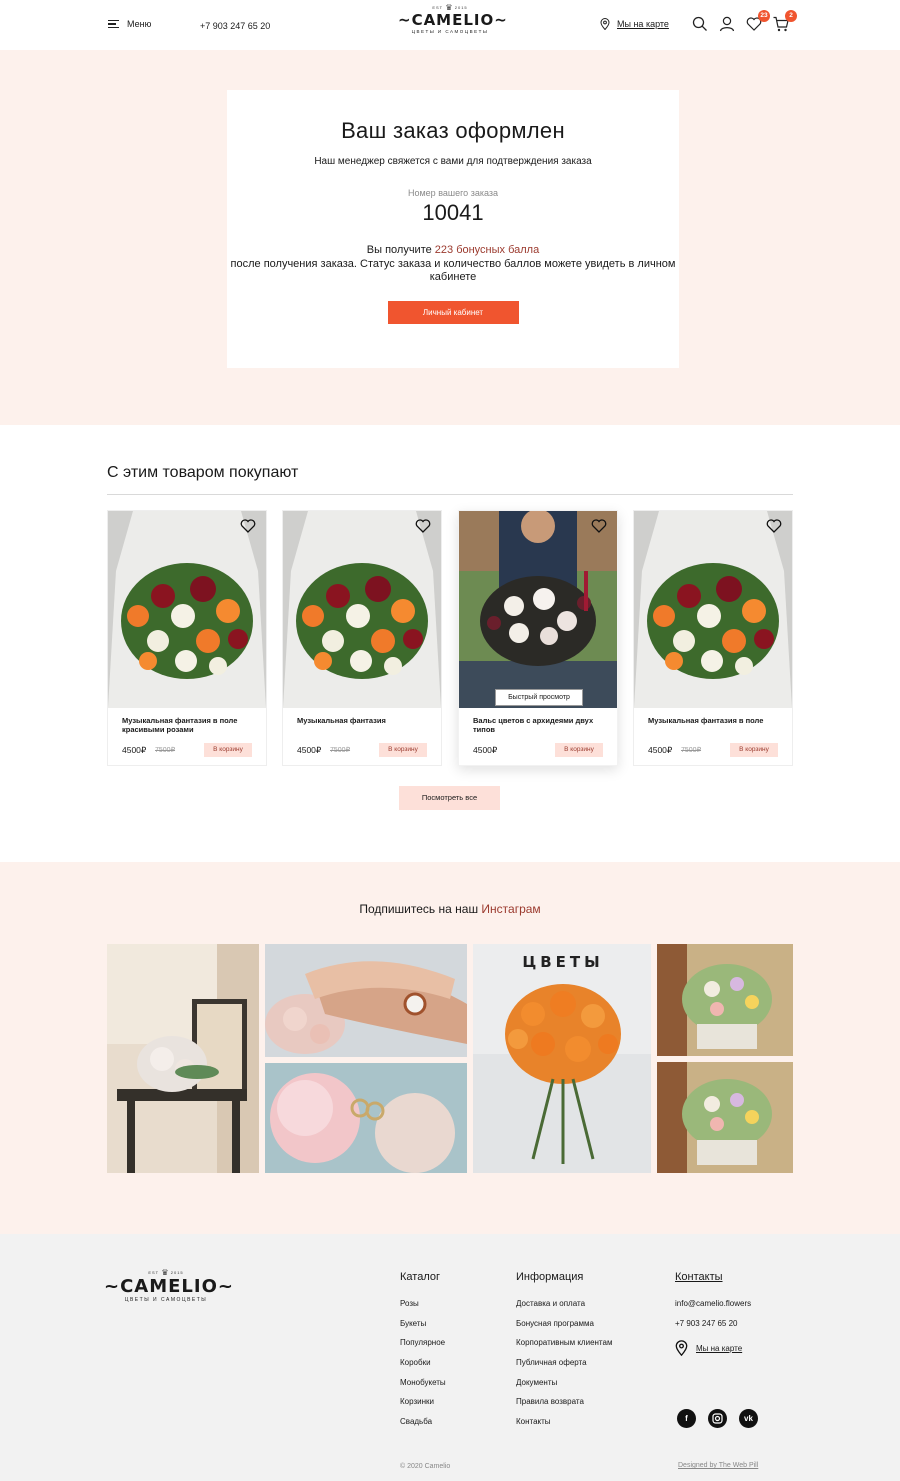 This screenshot has width=900, height=1481. What do you see at coordinates (453, 212) in the screenshot?
I see `order-number: 10041` at bounding box center [453, 212].